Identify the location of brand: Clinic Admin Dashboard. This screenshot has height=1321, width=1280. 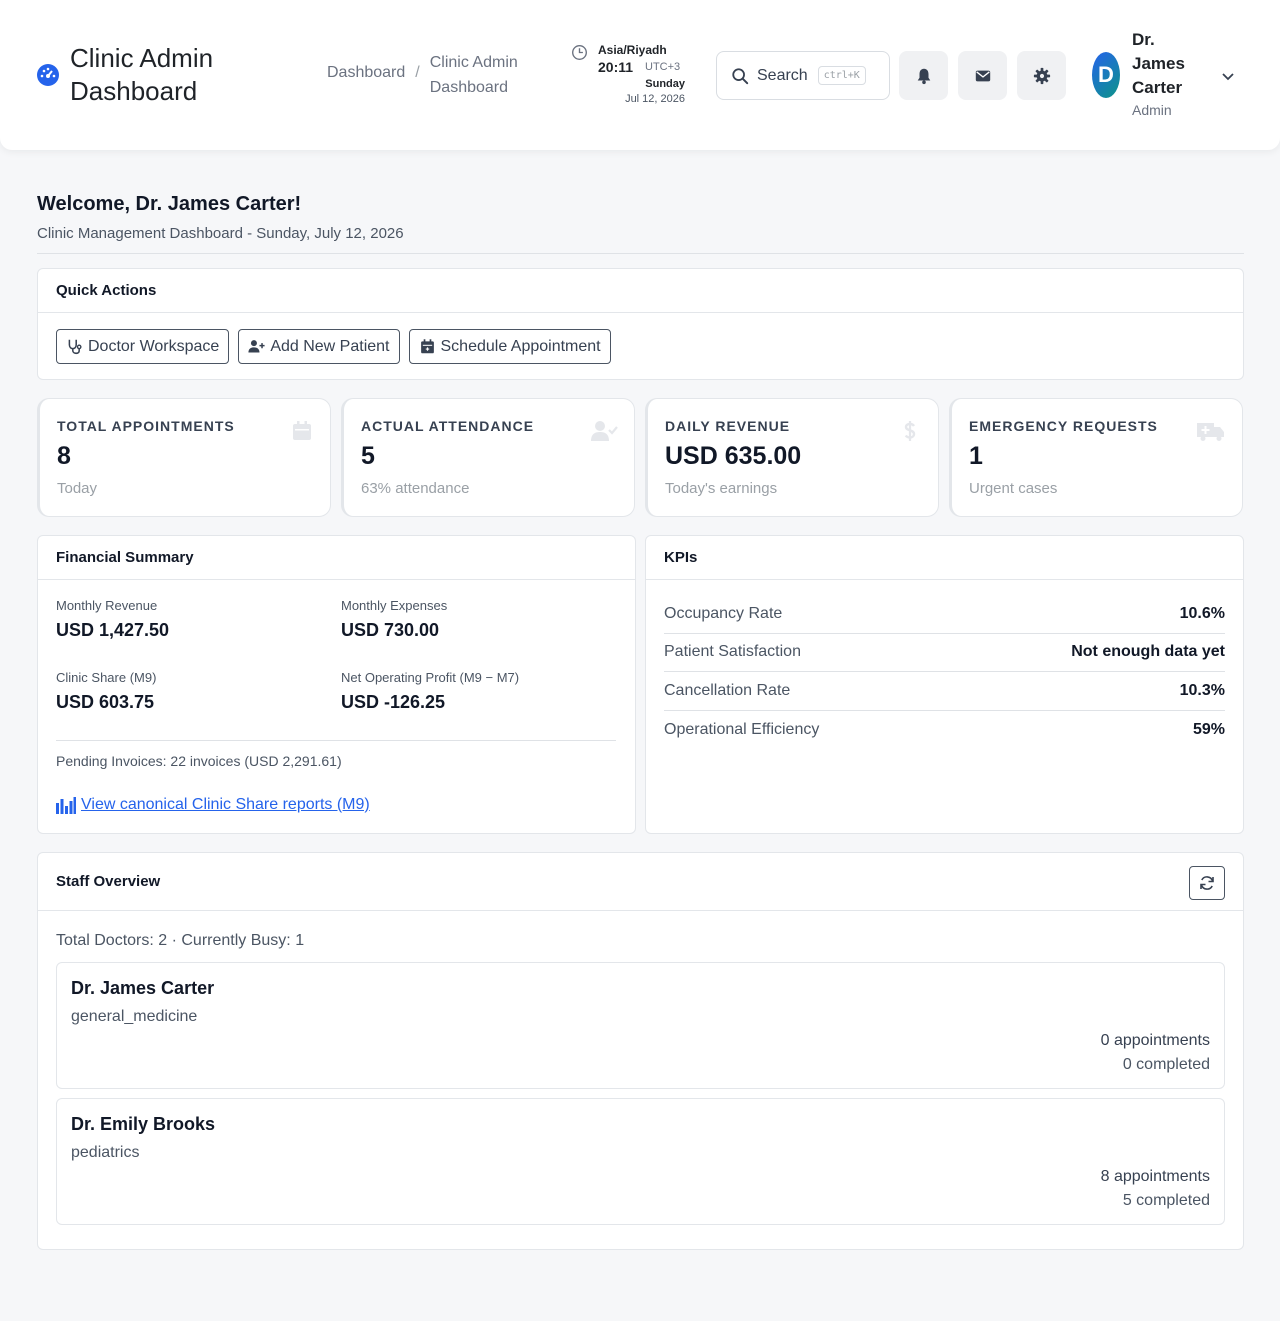
(153, 75).